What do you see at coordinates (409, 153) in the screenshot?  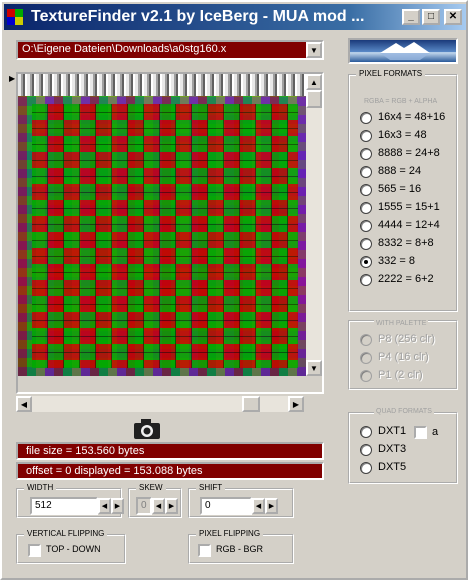 I see `pixel-format-label-2: 8888 = 24+8` at bounding box center [409, 153].